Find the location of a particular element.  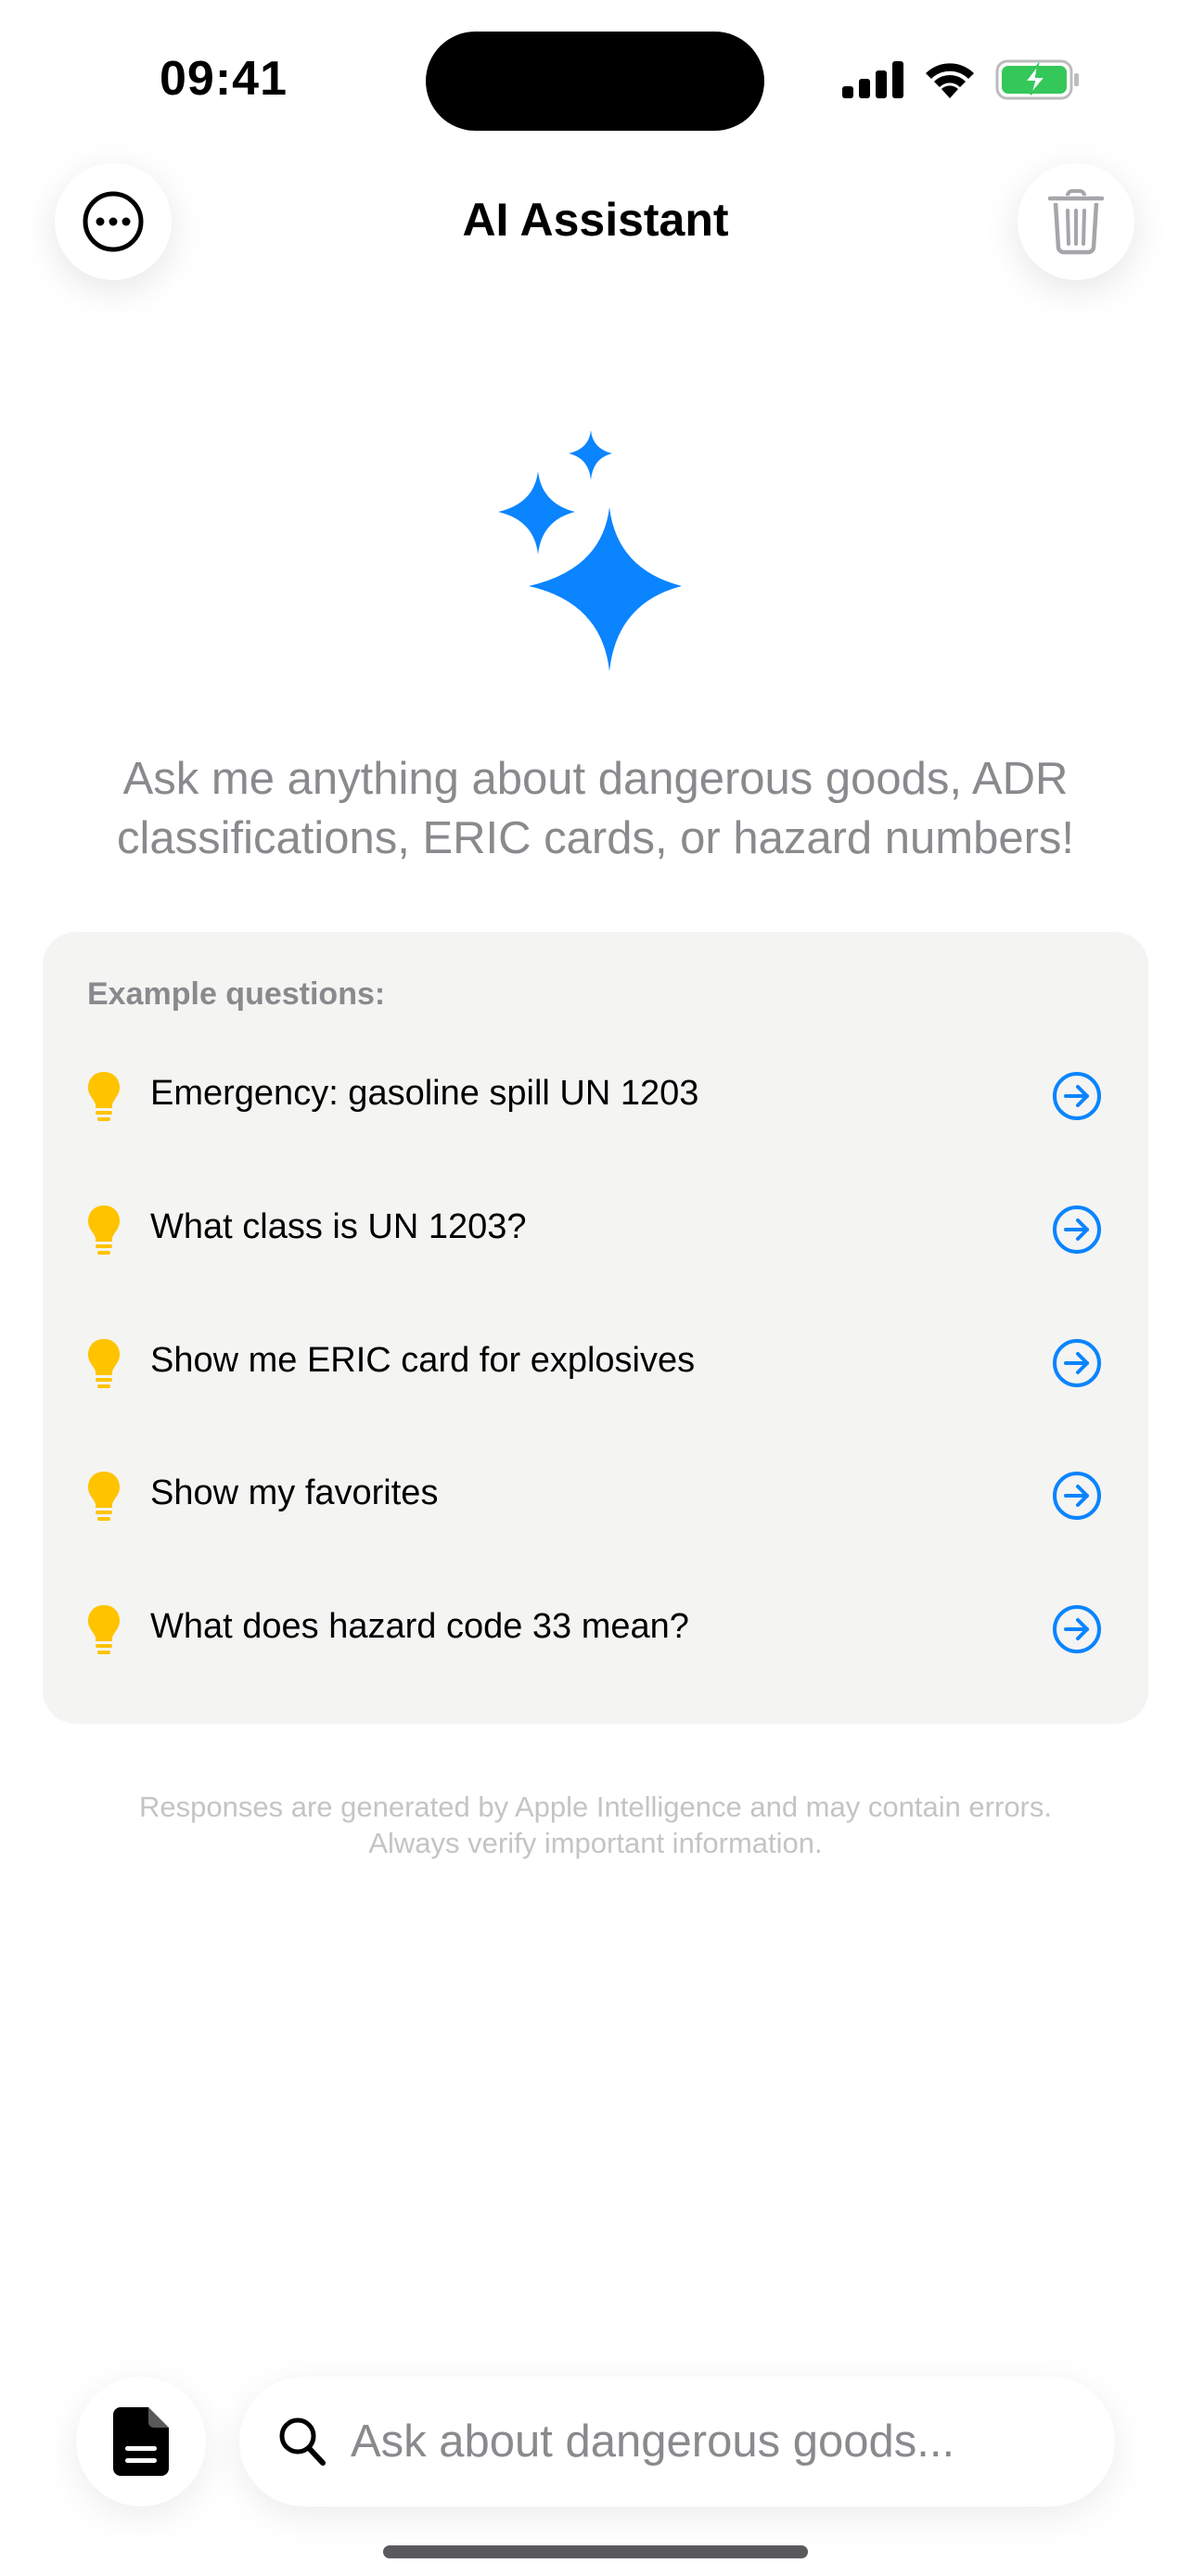

page-title: AI Assistant is located at coordinates (595, 220).